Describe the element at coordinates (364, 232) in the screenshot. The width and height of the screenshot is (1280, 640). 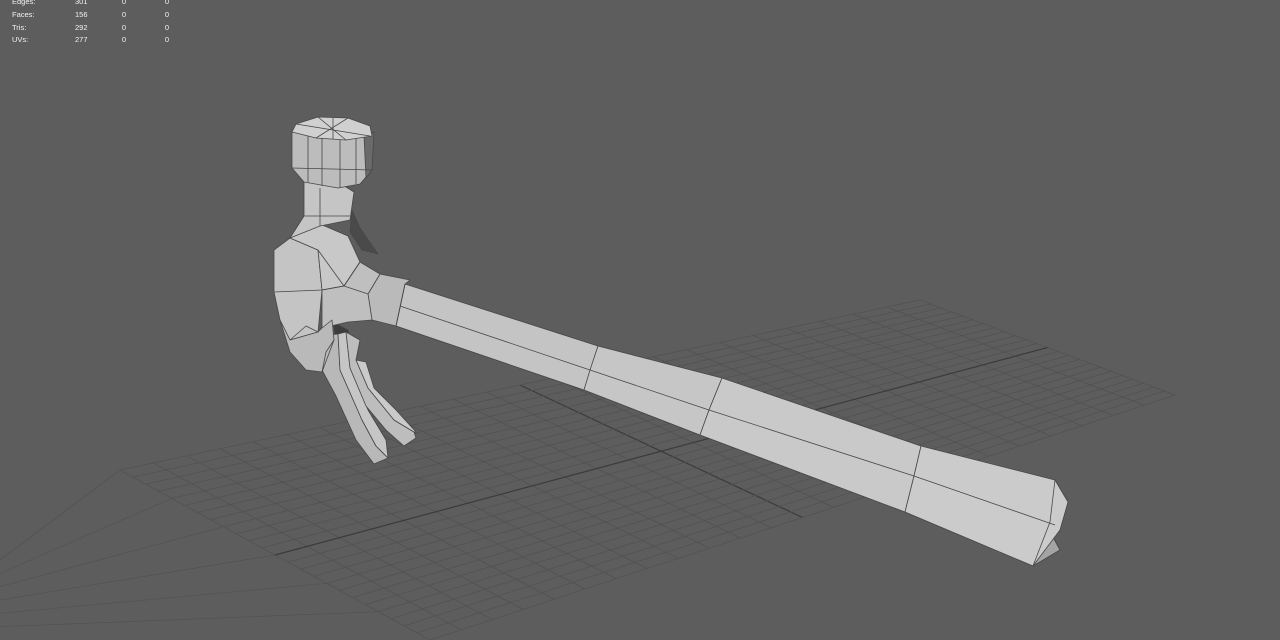
I see `neck-back-shadow` at that location.